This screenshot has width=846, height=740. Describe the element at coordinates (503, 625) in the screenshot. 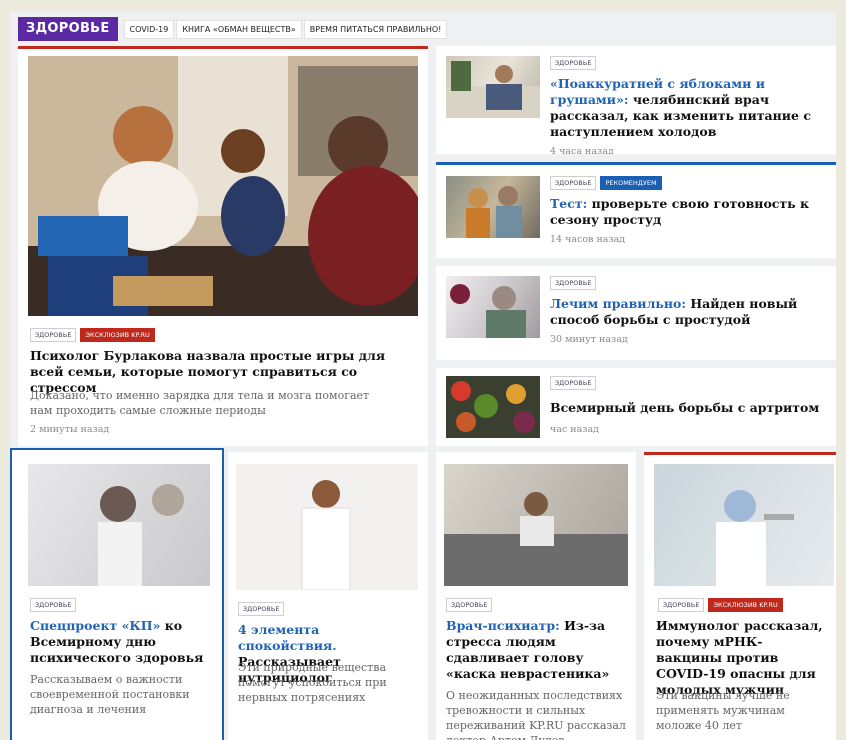

I see `bottom-3-highlight: Врач-психиатр:` at that location.